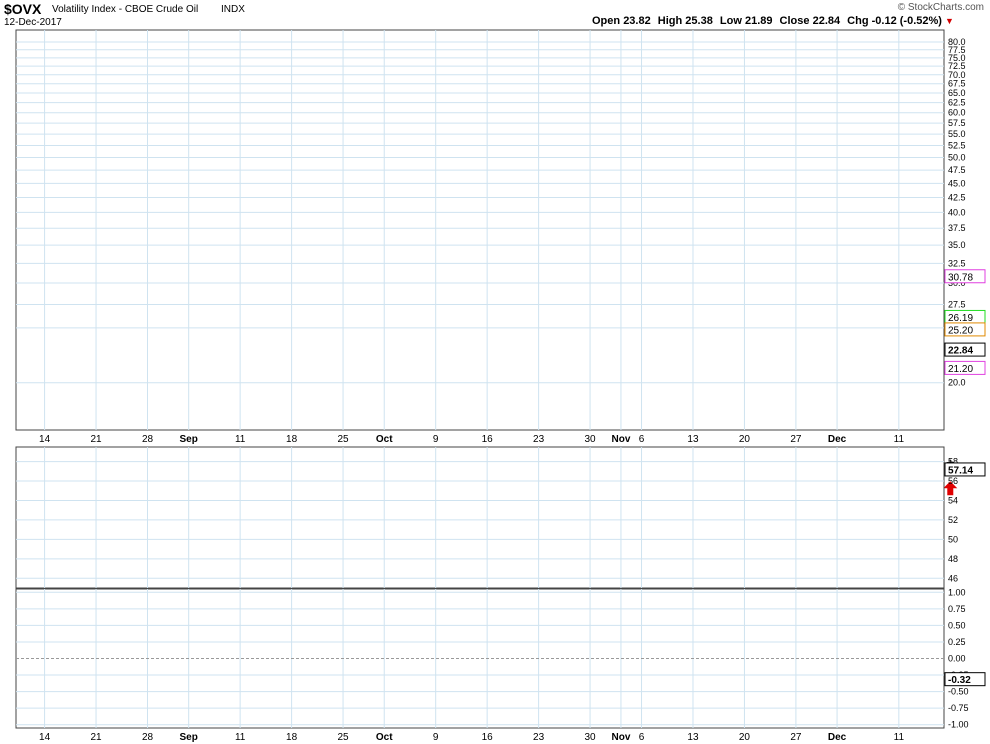 The image size is (990, 744). I want to click on ovx-x-label: 28, so click(148, 439).